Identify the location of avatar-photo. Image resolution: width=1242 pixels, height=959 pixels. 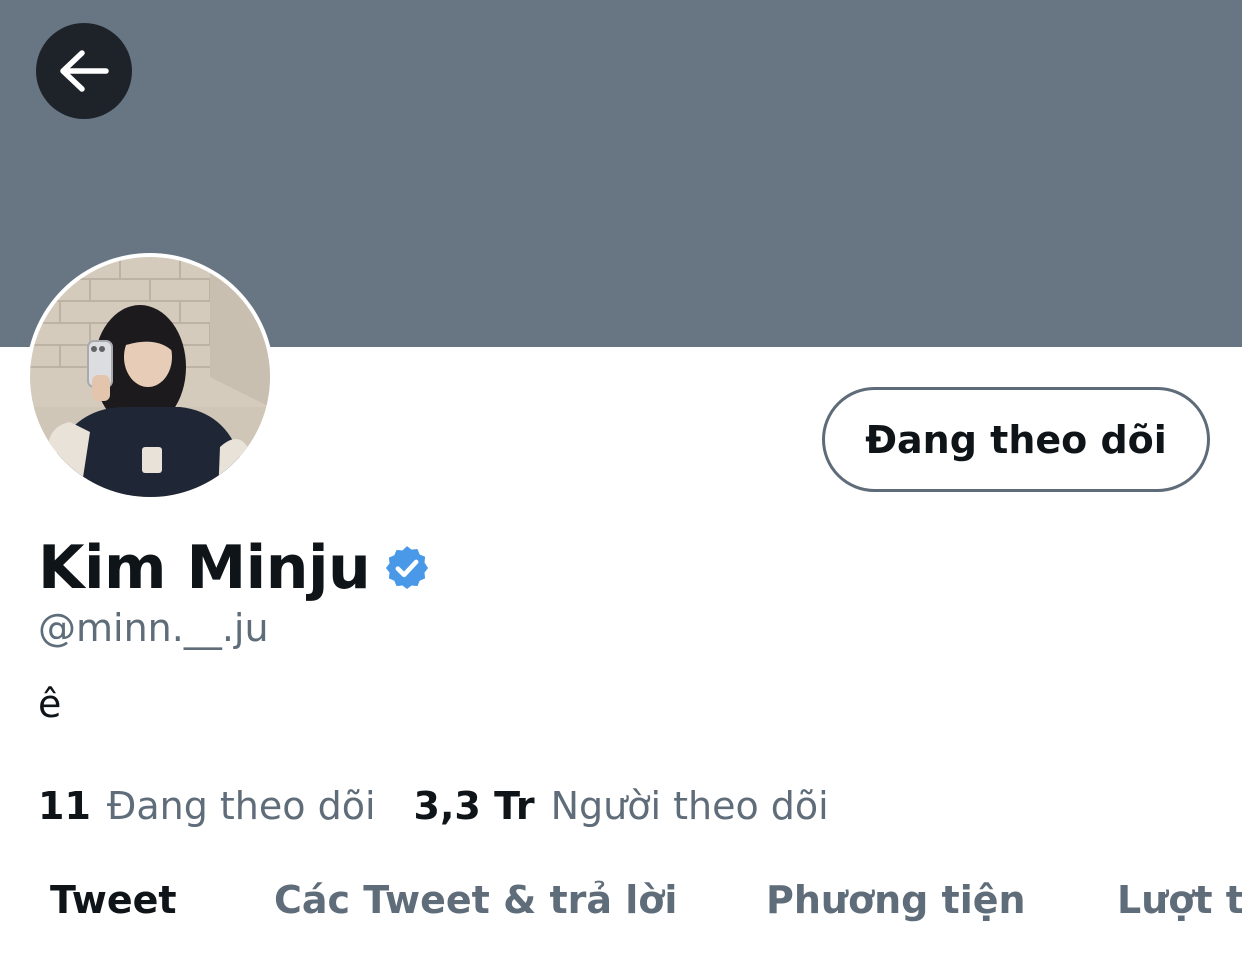
(150, 377).